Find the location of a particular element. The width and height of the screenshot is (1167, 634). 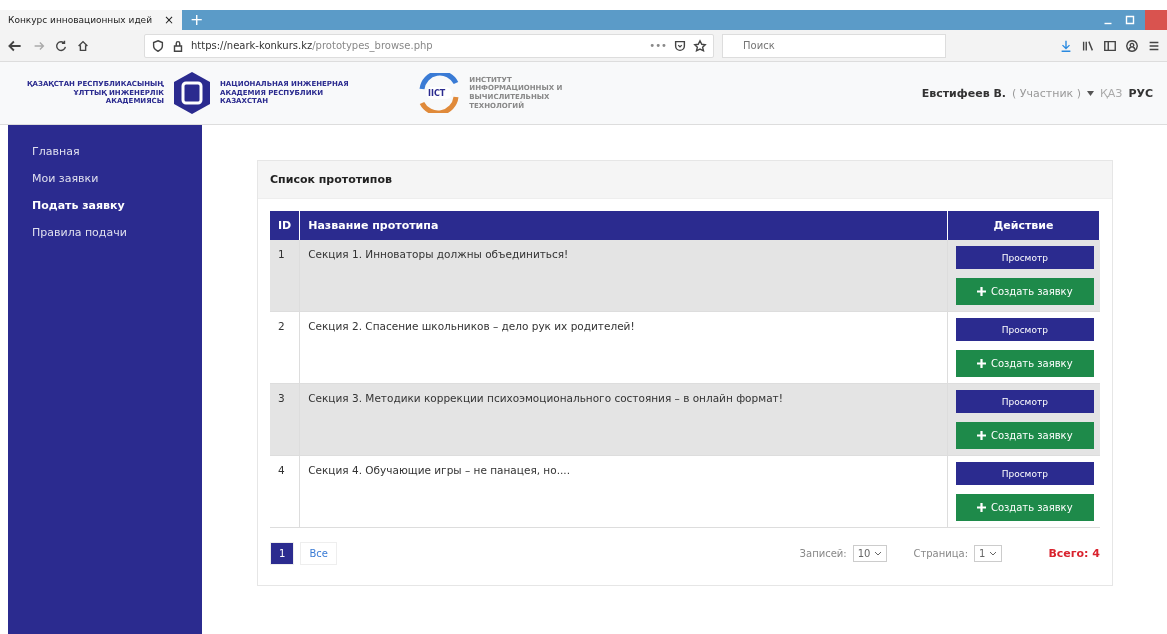

pagination-link: 1 is located at coordinates (282, 553).